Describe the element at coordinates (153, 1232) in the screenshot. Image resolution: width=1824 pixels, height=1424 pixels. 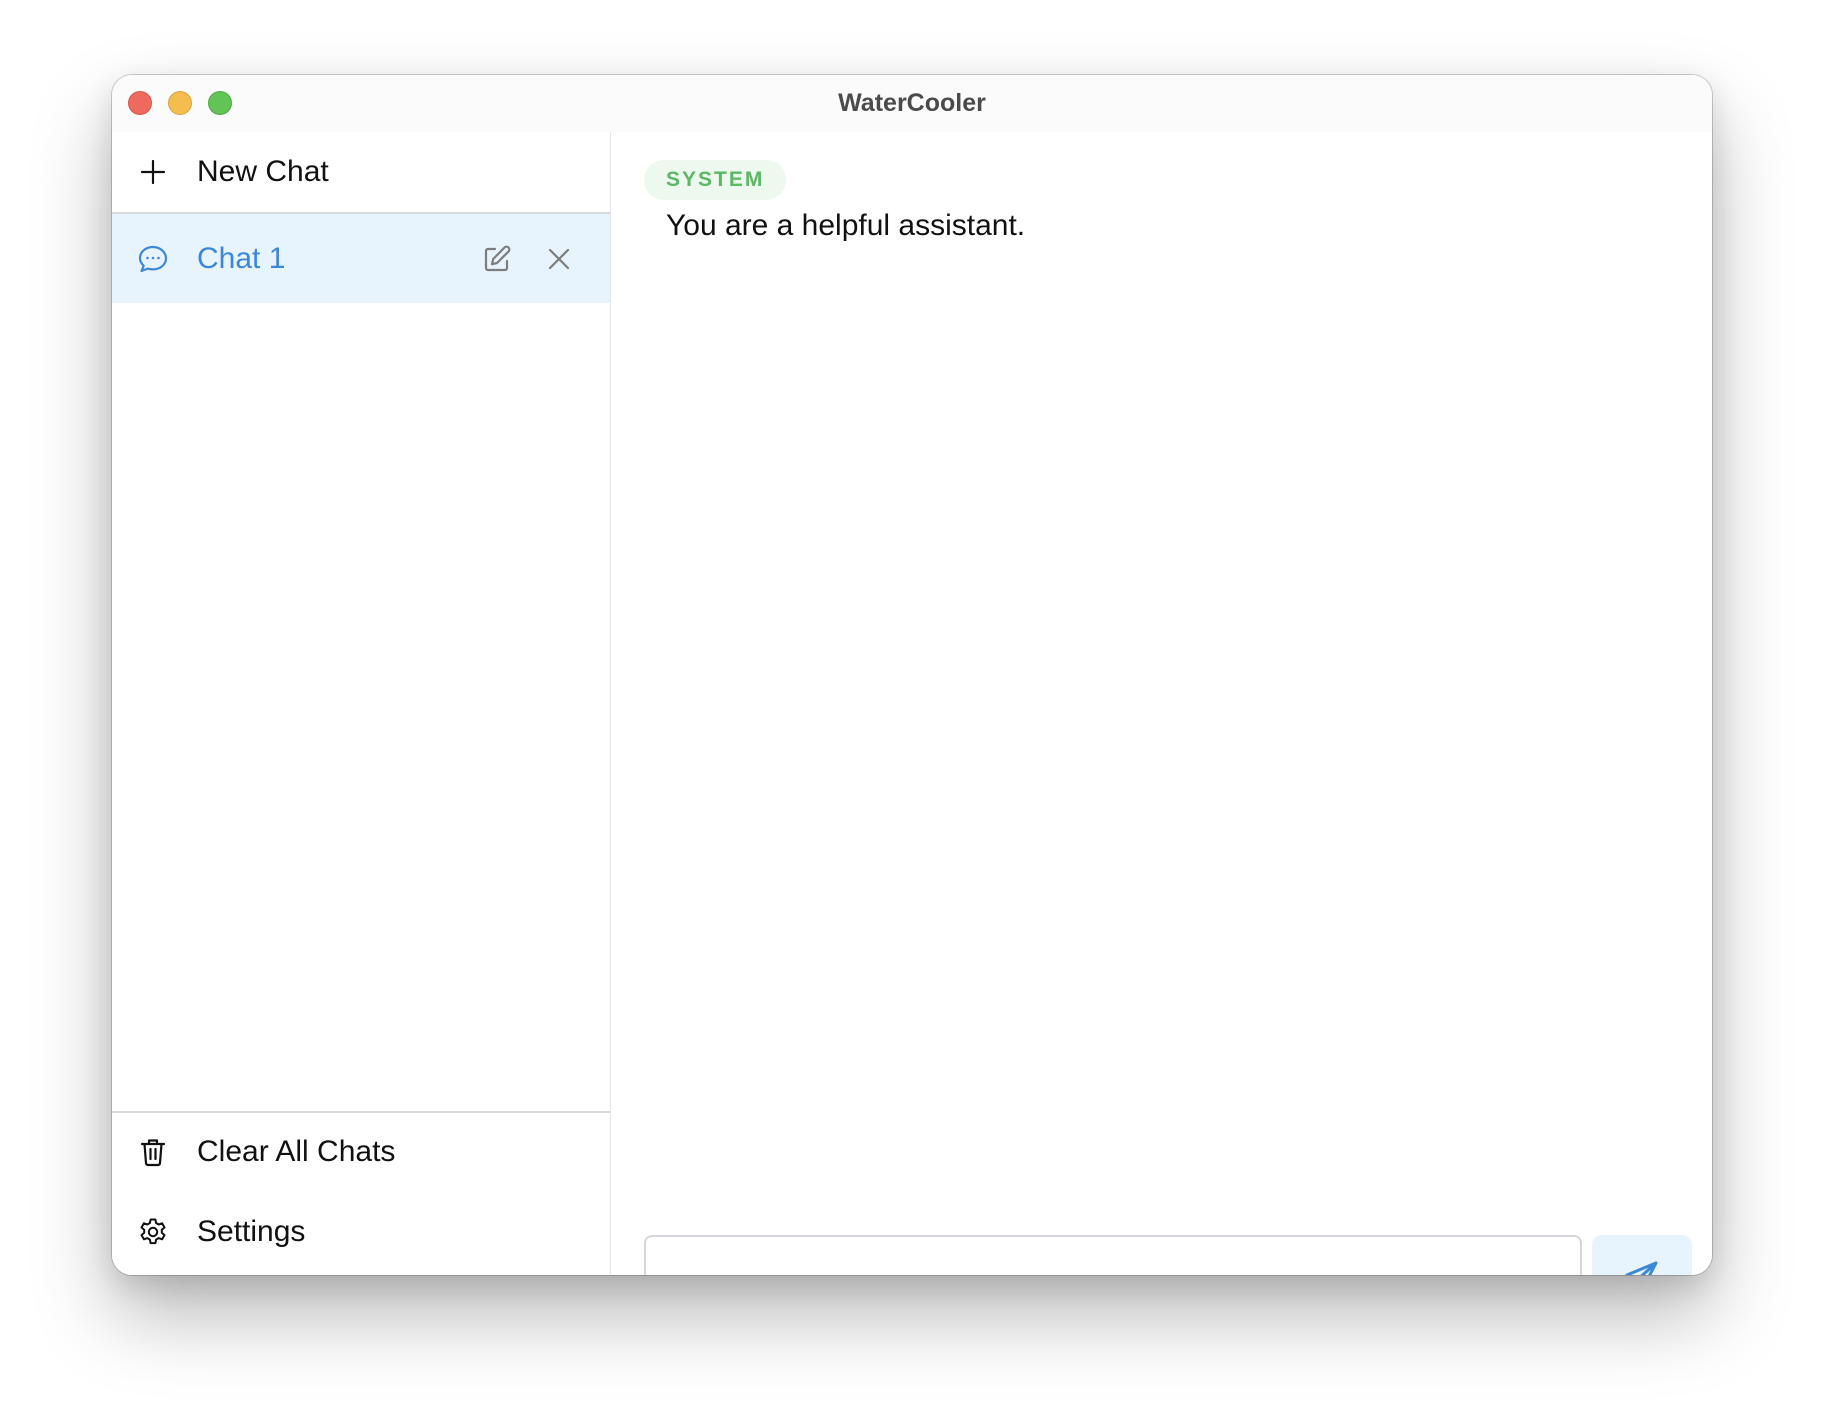
I see `gear-icon` at that location.